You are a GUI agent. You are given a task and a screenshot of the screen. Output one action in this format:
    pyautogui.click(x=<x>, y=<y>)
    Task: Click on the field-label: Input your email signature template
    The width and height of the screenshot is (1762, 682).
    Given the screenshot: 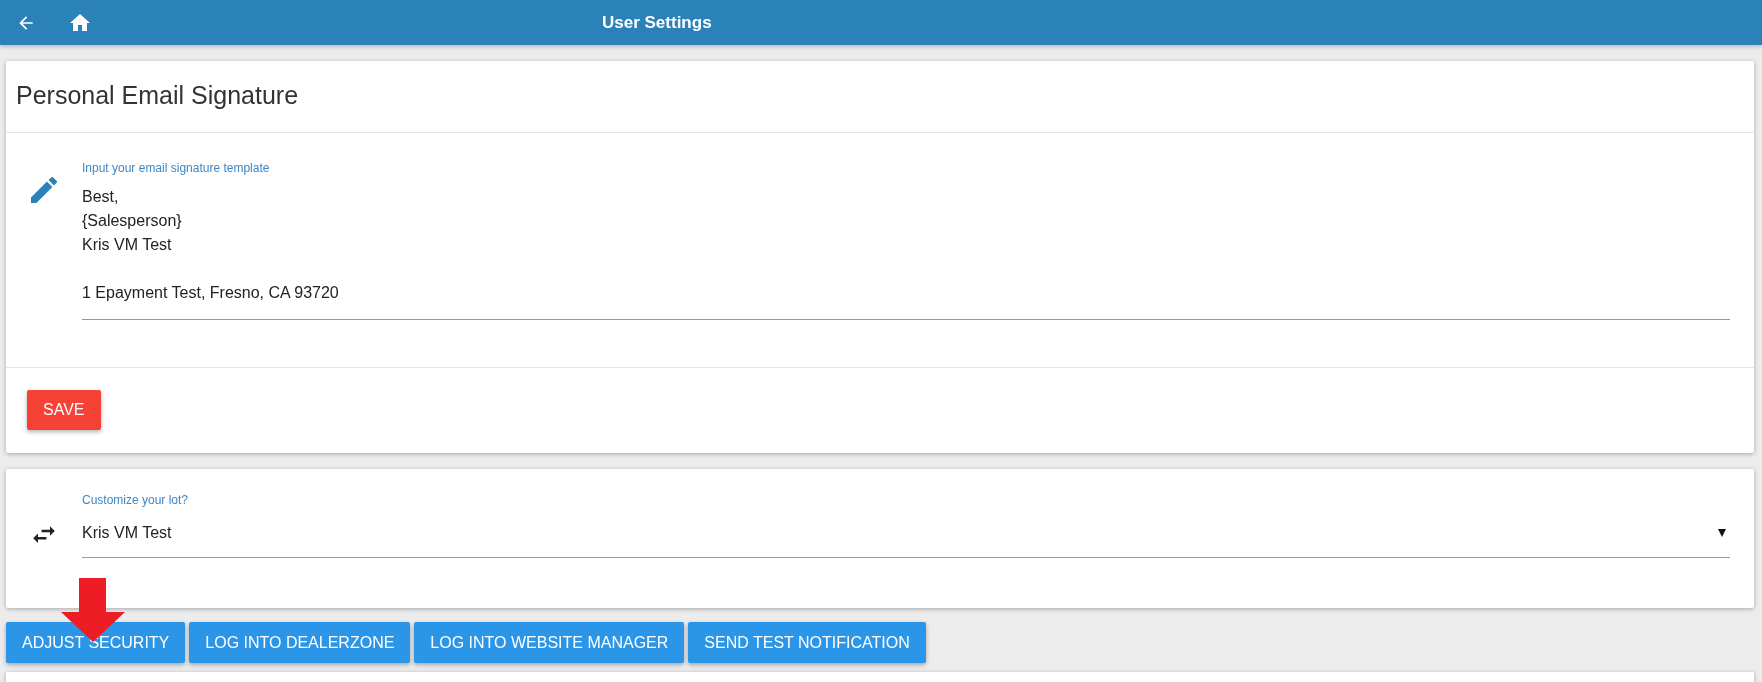 What is the action you would take?
    pyautogui.click(x=176, y=168)
    